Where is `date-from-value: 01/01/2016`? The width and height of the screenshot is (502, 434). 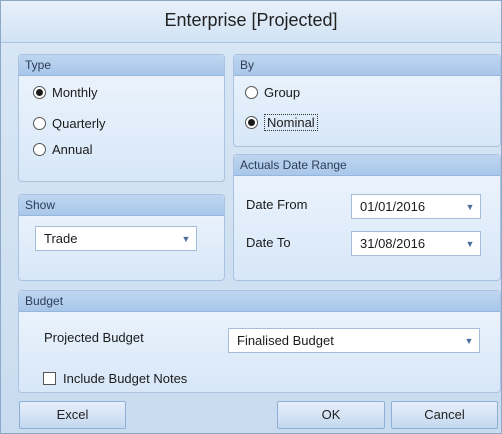 date-from-value: 01/01/2016 is located at coordinates (393, 206).